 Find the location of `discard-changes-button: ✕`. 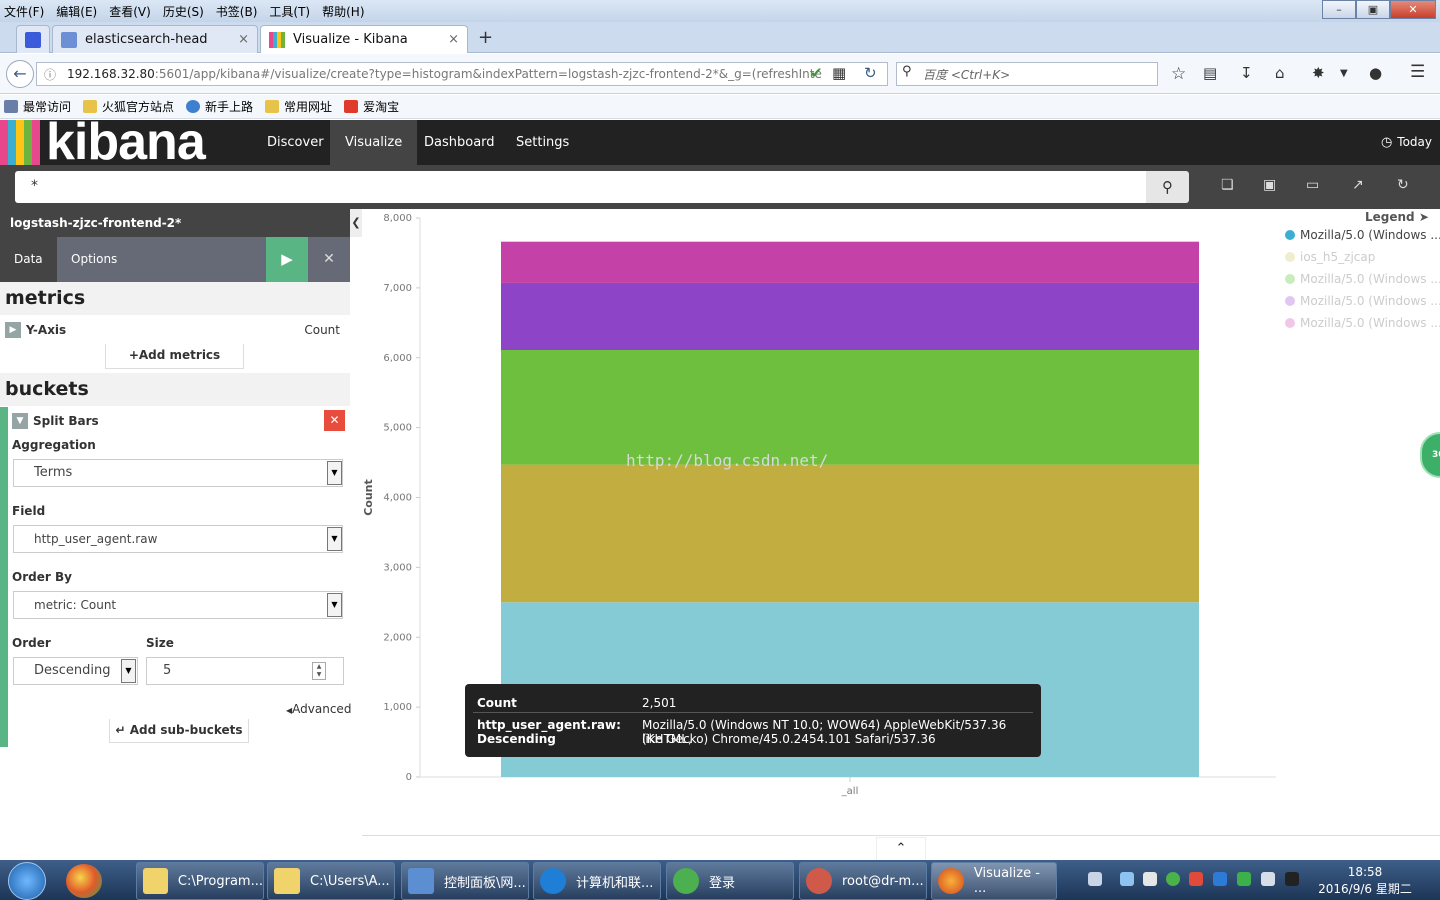

discard-changes-button: ✕ is located at coordinates (329, 259).